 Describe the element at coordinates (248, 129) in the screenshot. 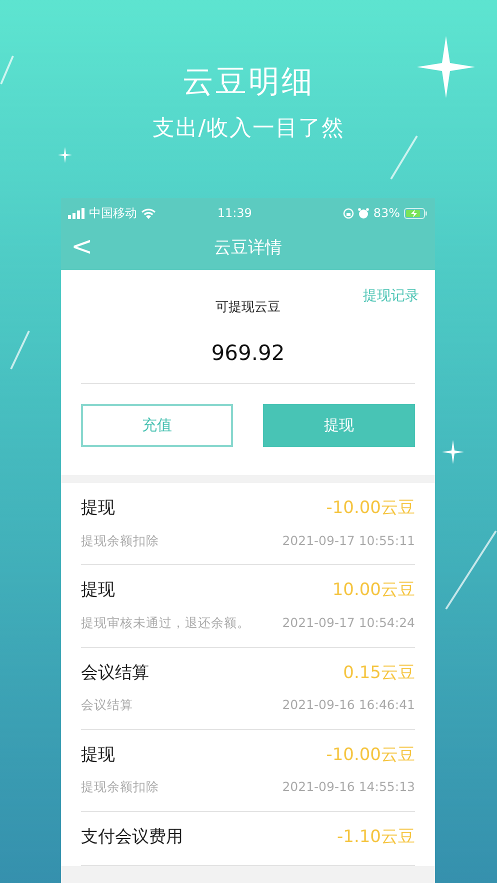

I see `page-tagline: 支出/收入一目了然` at that location.